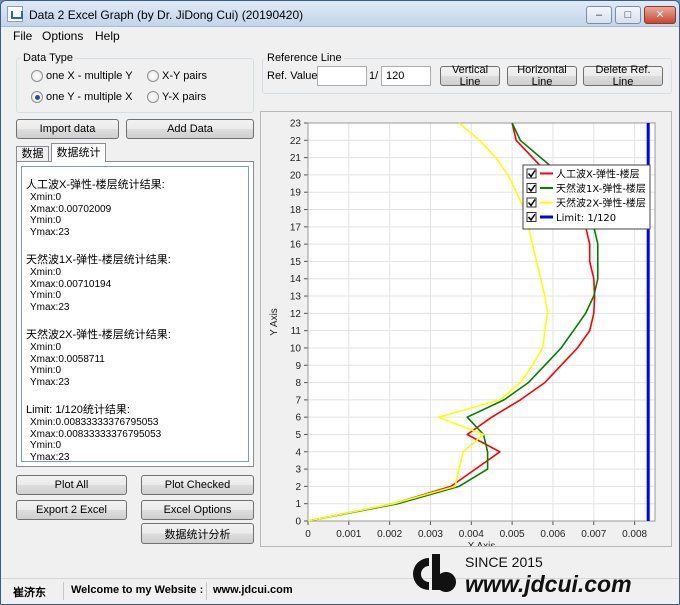 The image size is (680, 605). What do you see at coordinates (628, 15) in the screenshot?
I see `maximize-button: □` at bounding box center [628, 15].